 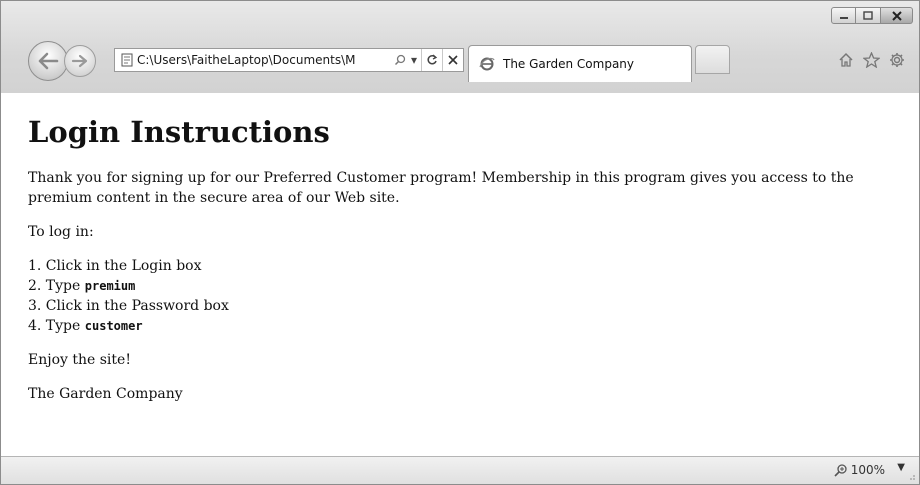 I want to click on login-lead: To log in:, so click(x=61, y=232).